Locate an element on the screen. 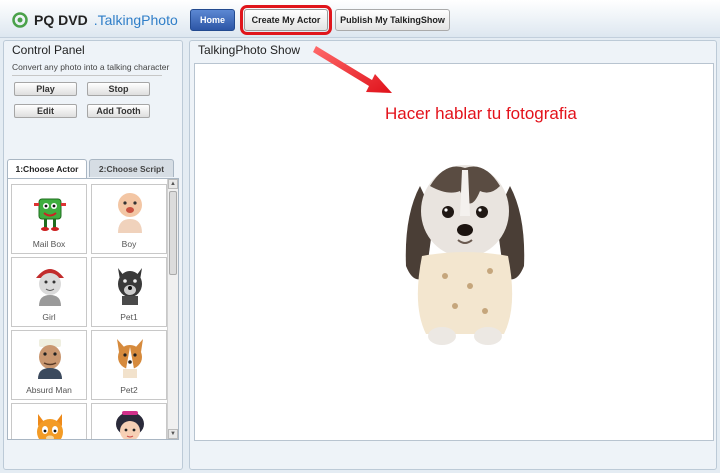  divider is located at coordinates (87, 75).